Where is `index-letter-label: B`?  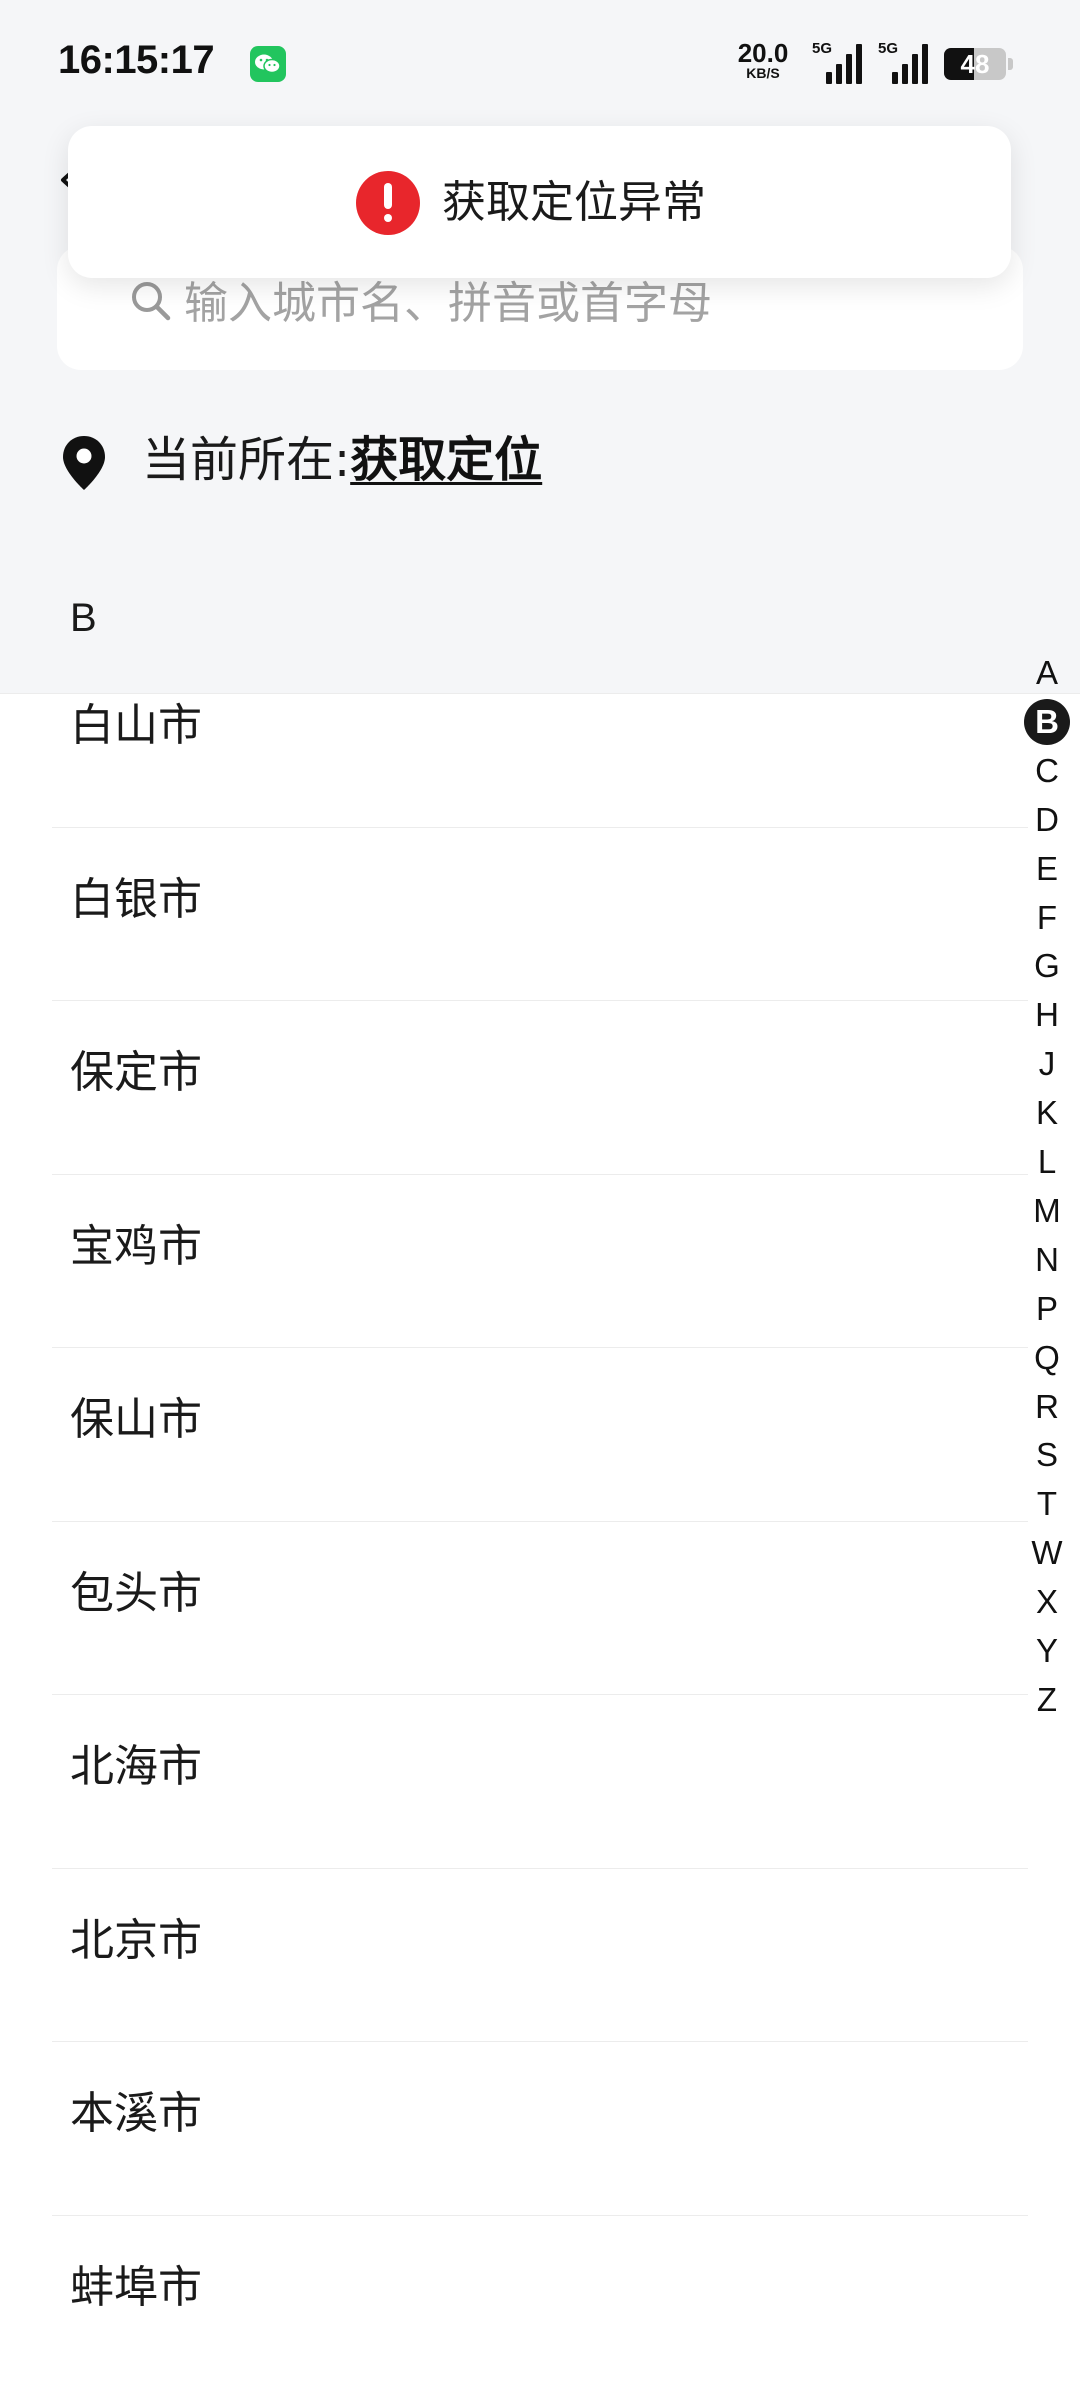
index-letter-label: B is located at coordinates (1047, 722).